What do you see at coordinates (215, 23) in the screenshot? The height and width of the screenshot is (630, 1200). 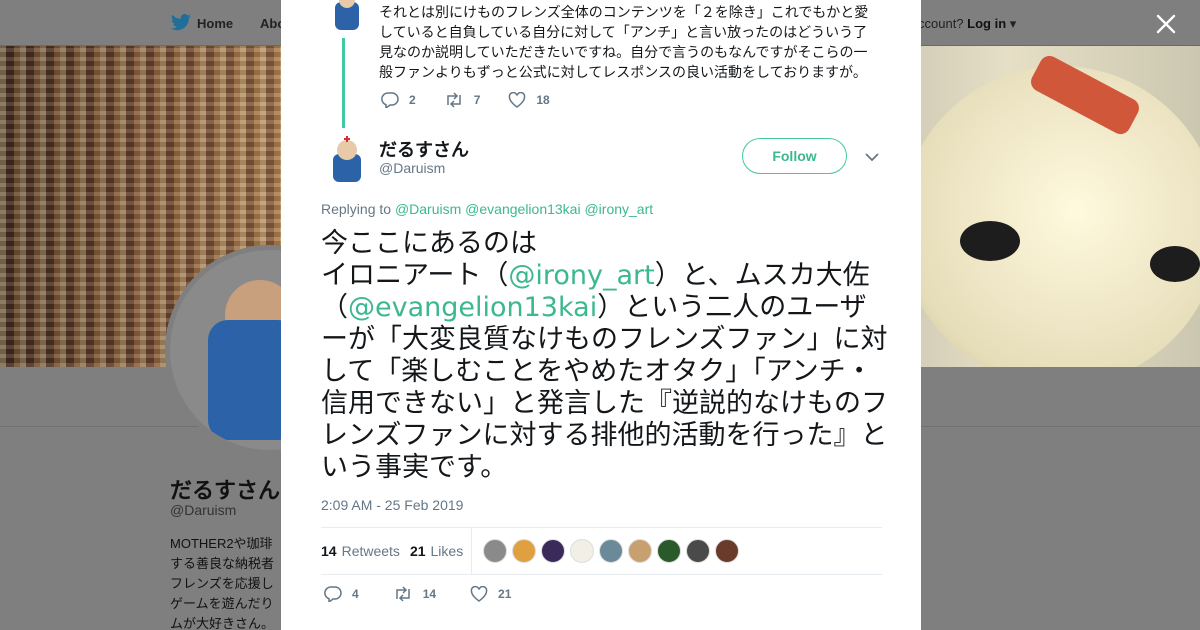 I see `nav-home-link: Home` at bounding box center [215, 23].